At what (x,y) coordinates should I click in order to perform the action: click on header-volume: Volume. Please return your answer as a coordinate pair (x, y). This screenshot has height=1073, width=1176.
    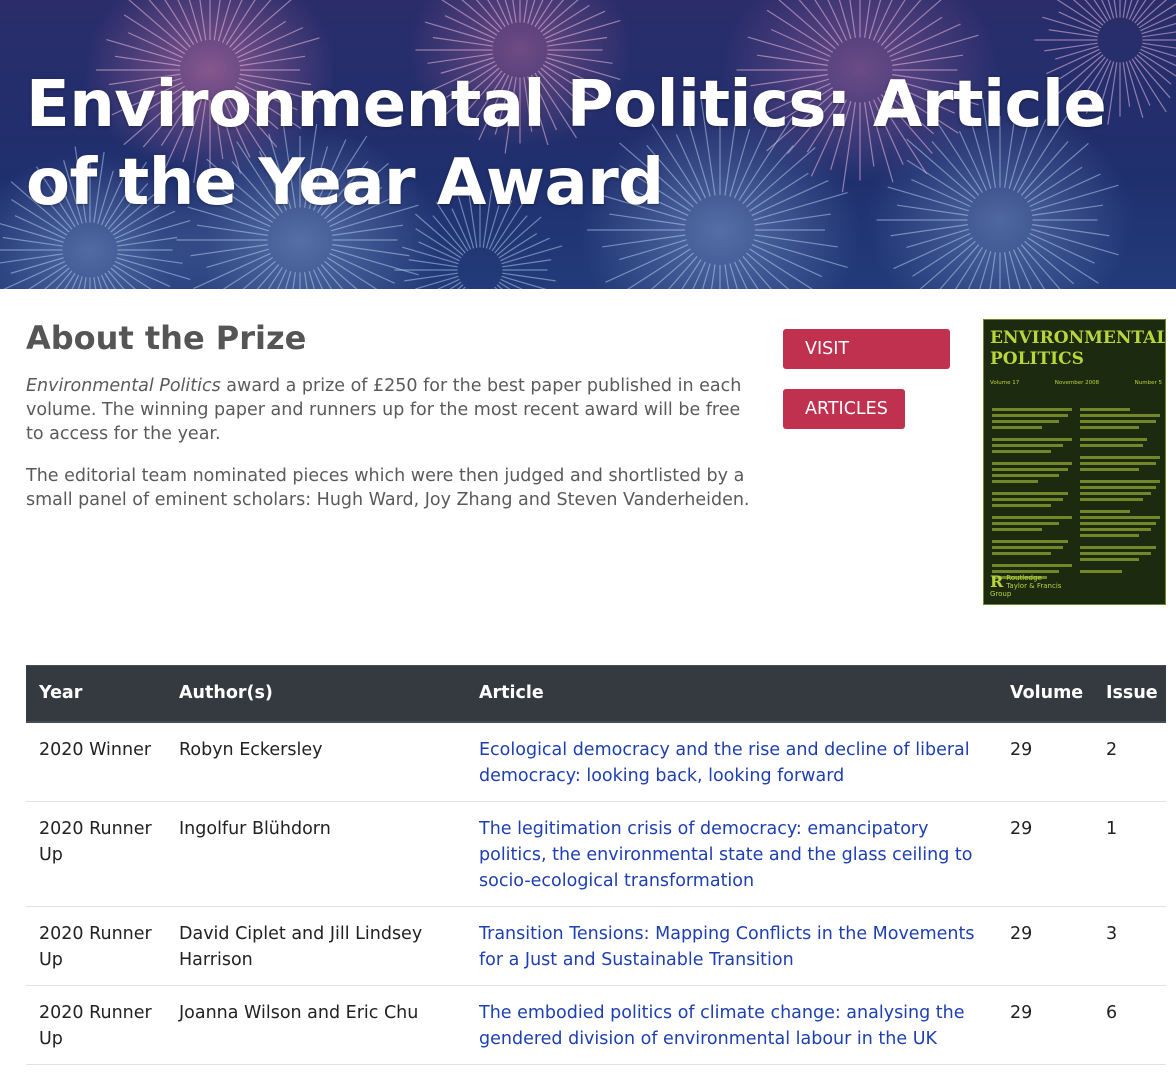
    Looking at the image, I should click on (1045, 694).